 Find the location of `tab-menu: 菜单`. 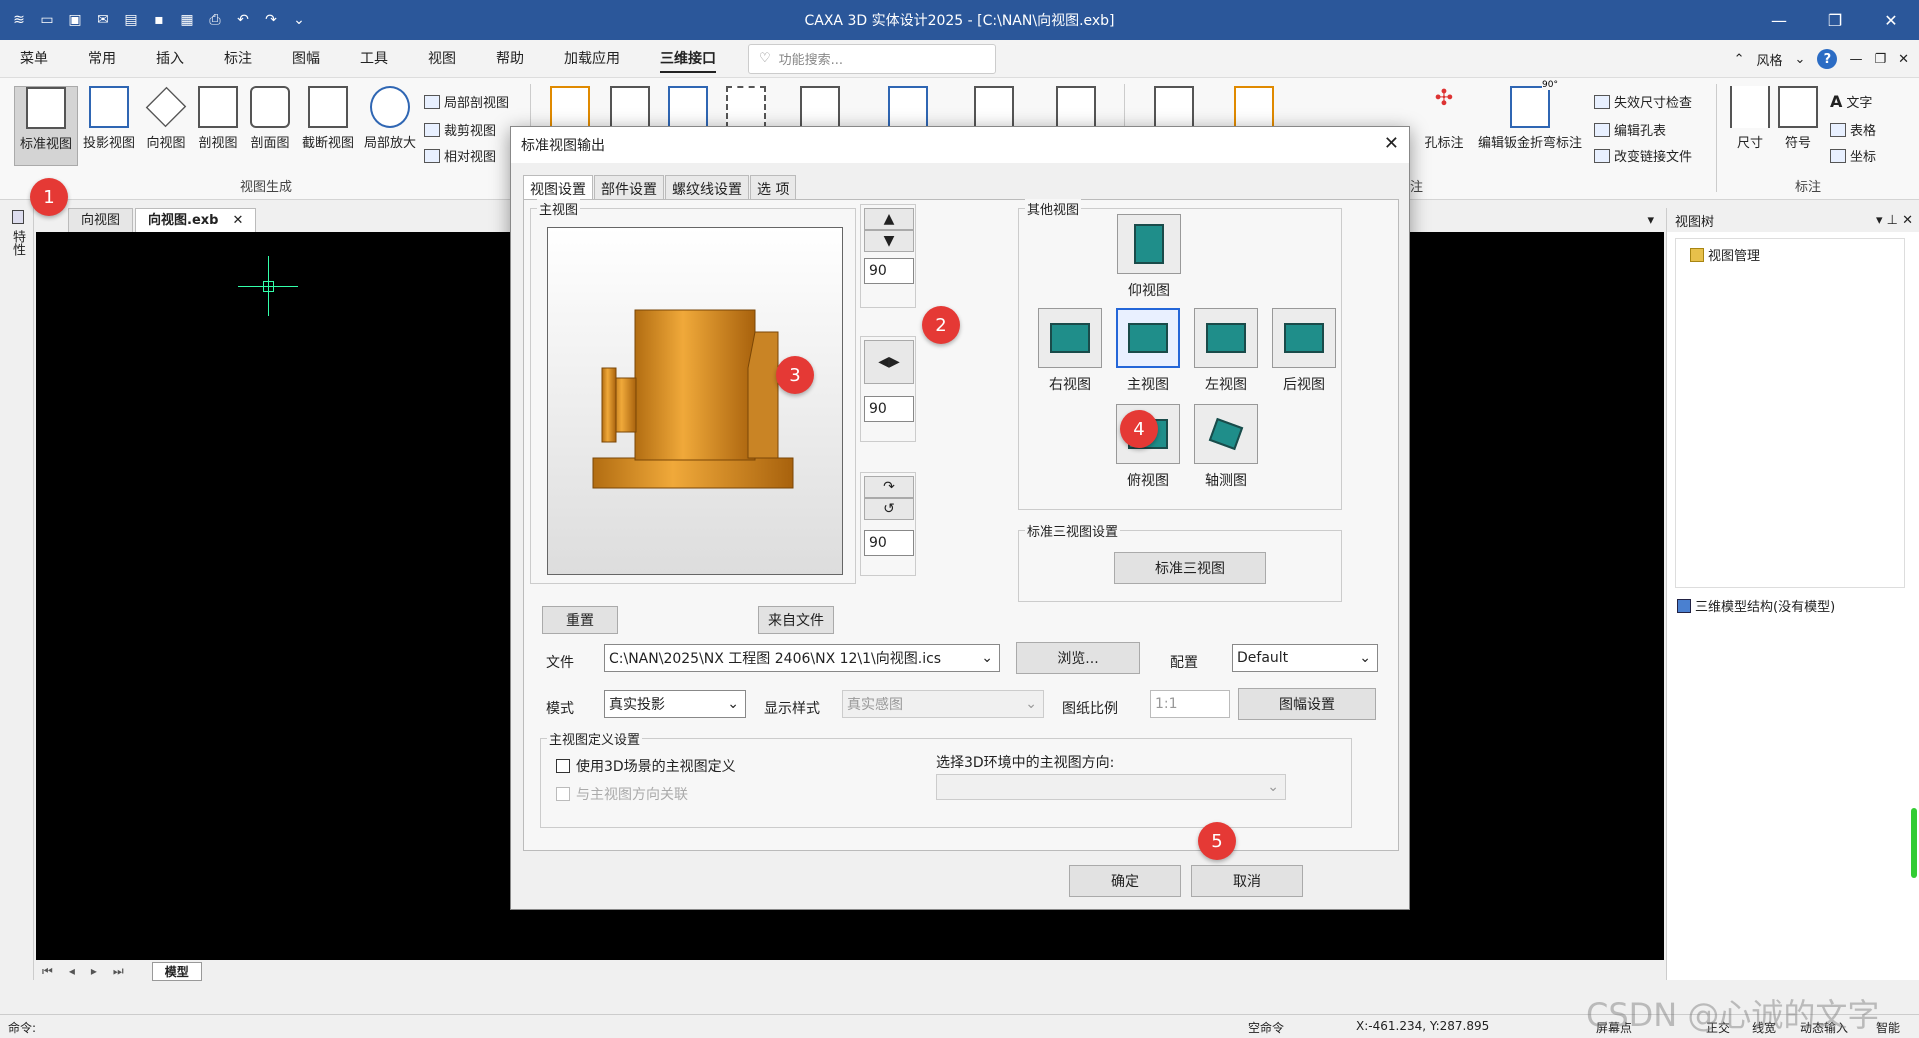

tab-menu: 菜单 is located at coordinates (34, 59).